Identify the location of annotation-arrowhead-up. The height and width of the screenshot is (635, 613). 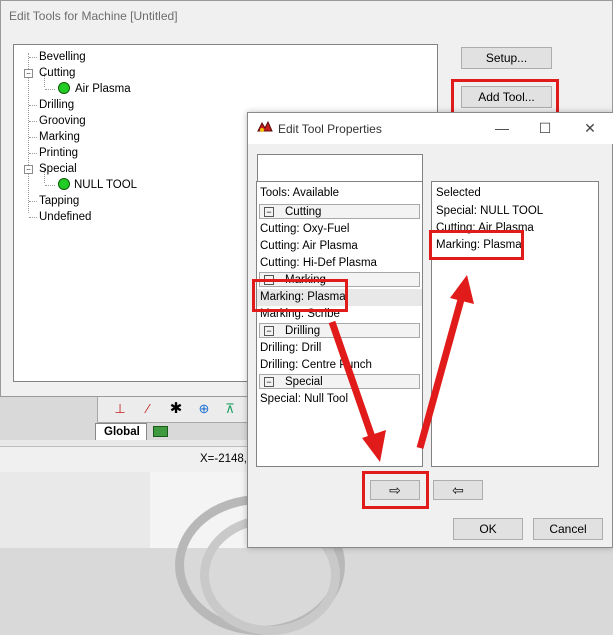
(462, 289).